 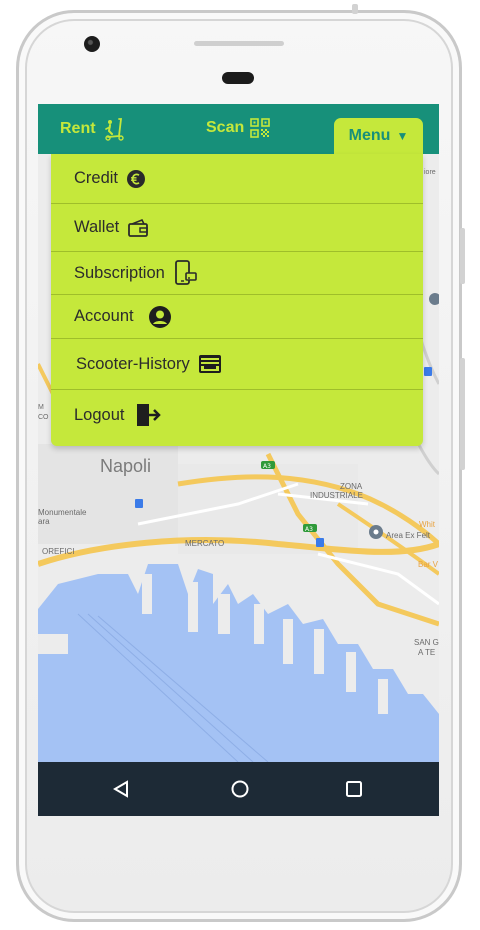 I want to click on map-label-a3-1: A3, so click(x=267, y=466).